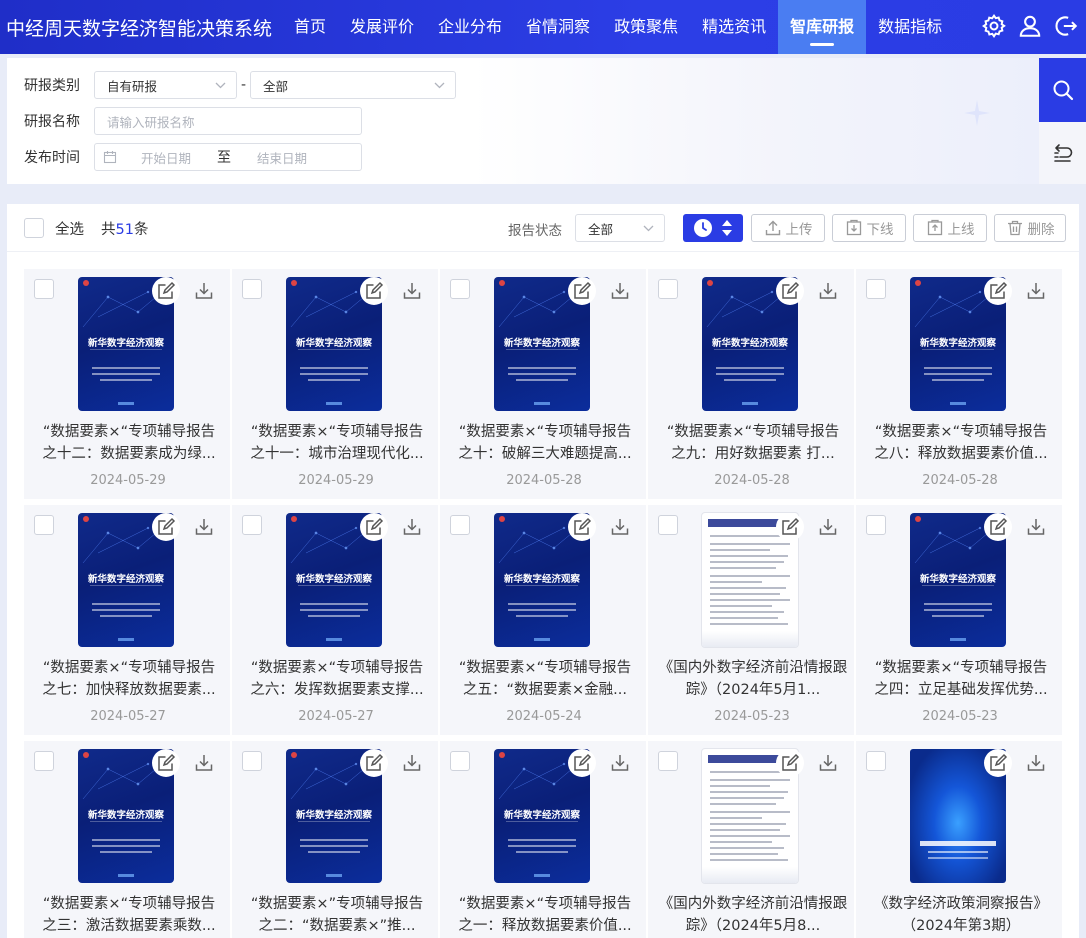  I want to click on date-range-picker: 开始日期 至 结束日期, so click(228, 157).